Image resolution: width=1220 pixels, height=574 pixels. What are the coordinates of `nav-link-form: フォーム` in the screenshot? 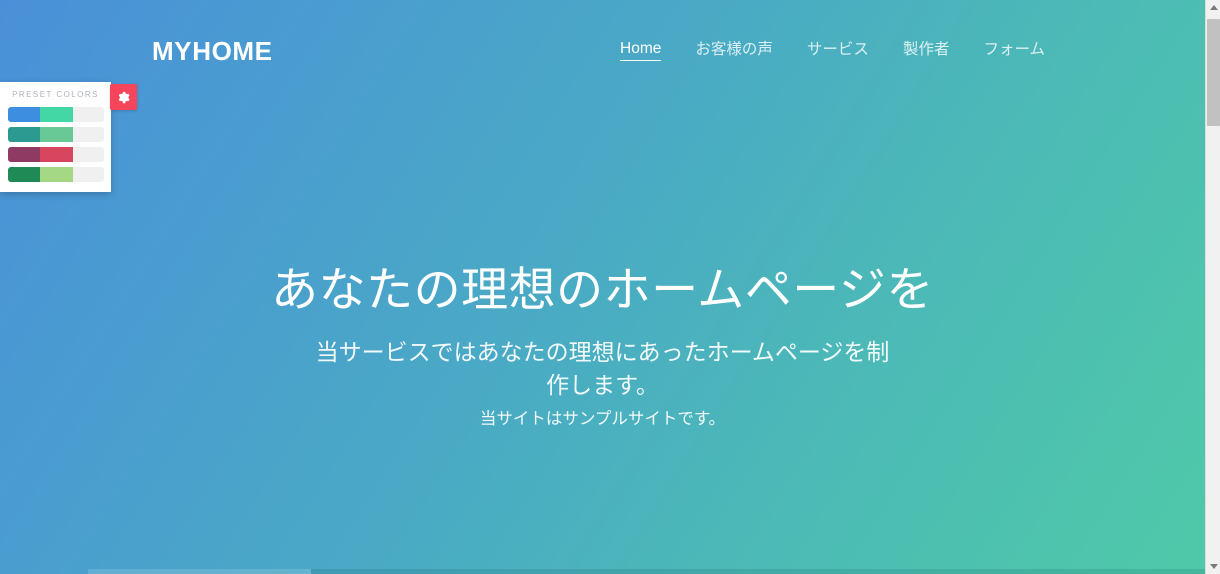 It's located at (1014, 51).